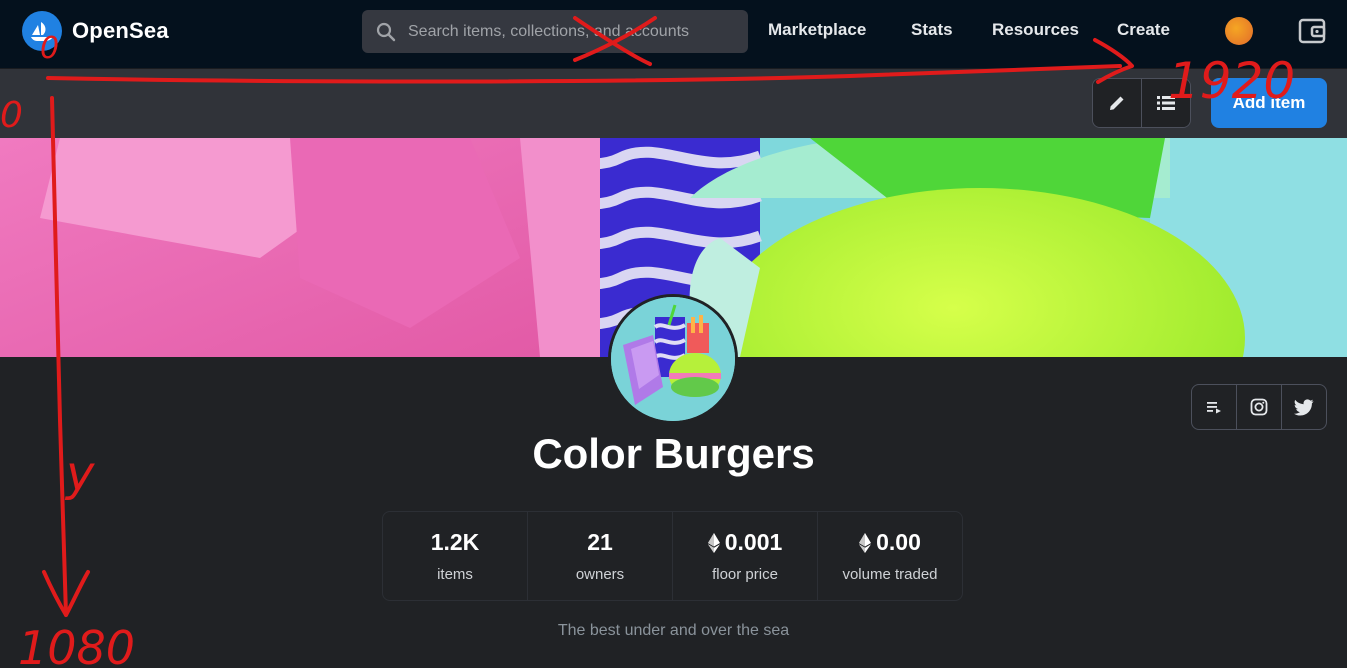 The image size is (1347, 668). I want to click on edit-button, so click(1117, 103).